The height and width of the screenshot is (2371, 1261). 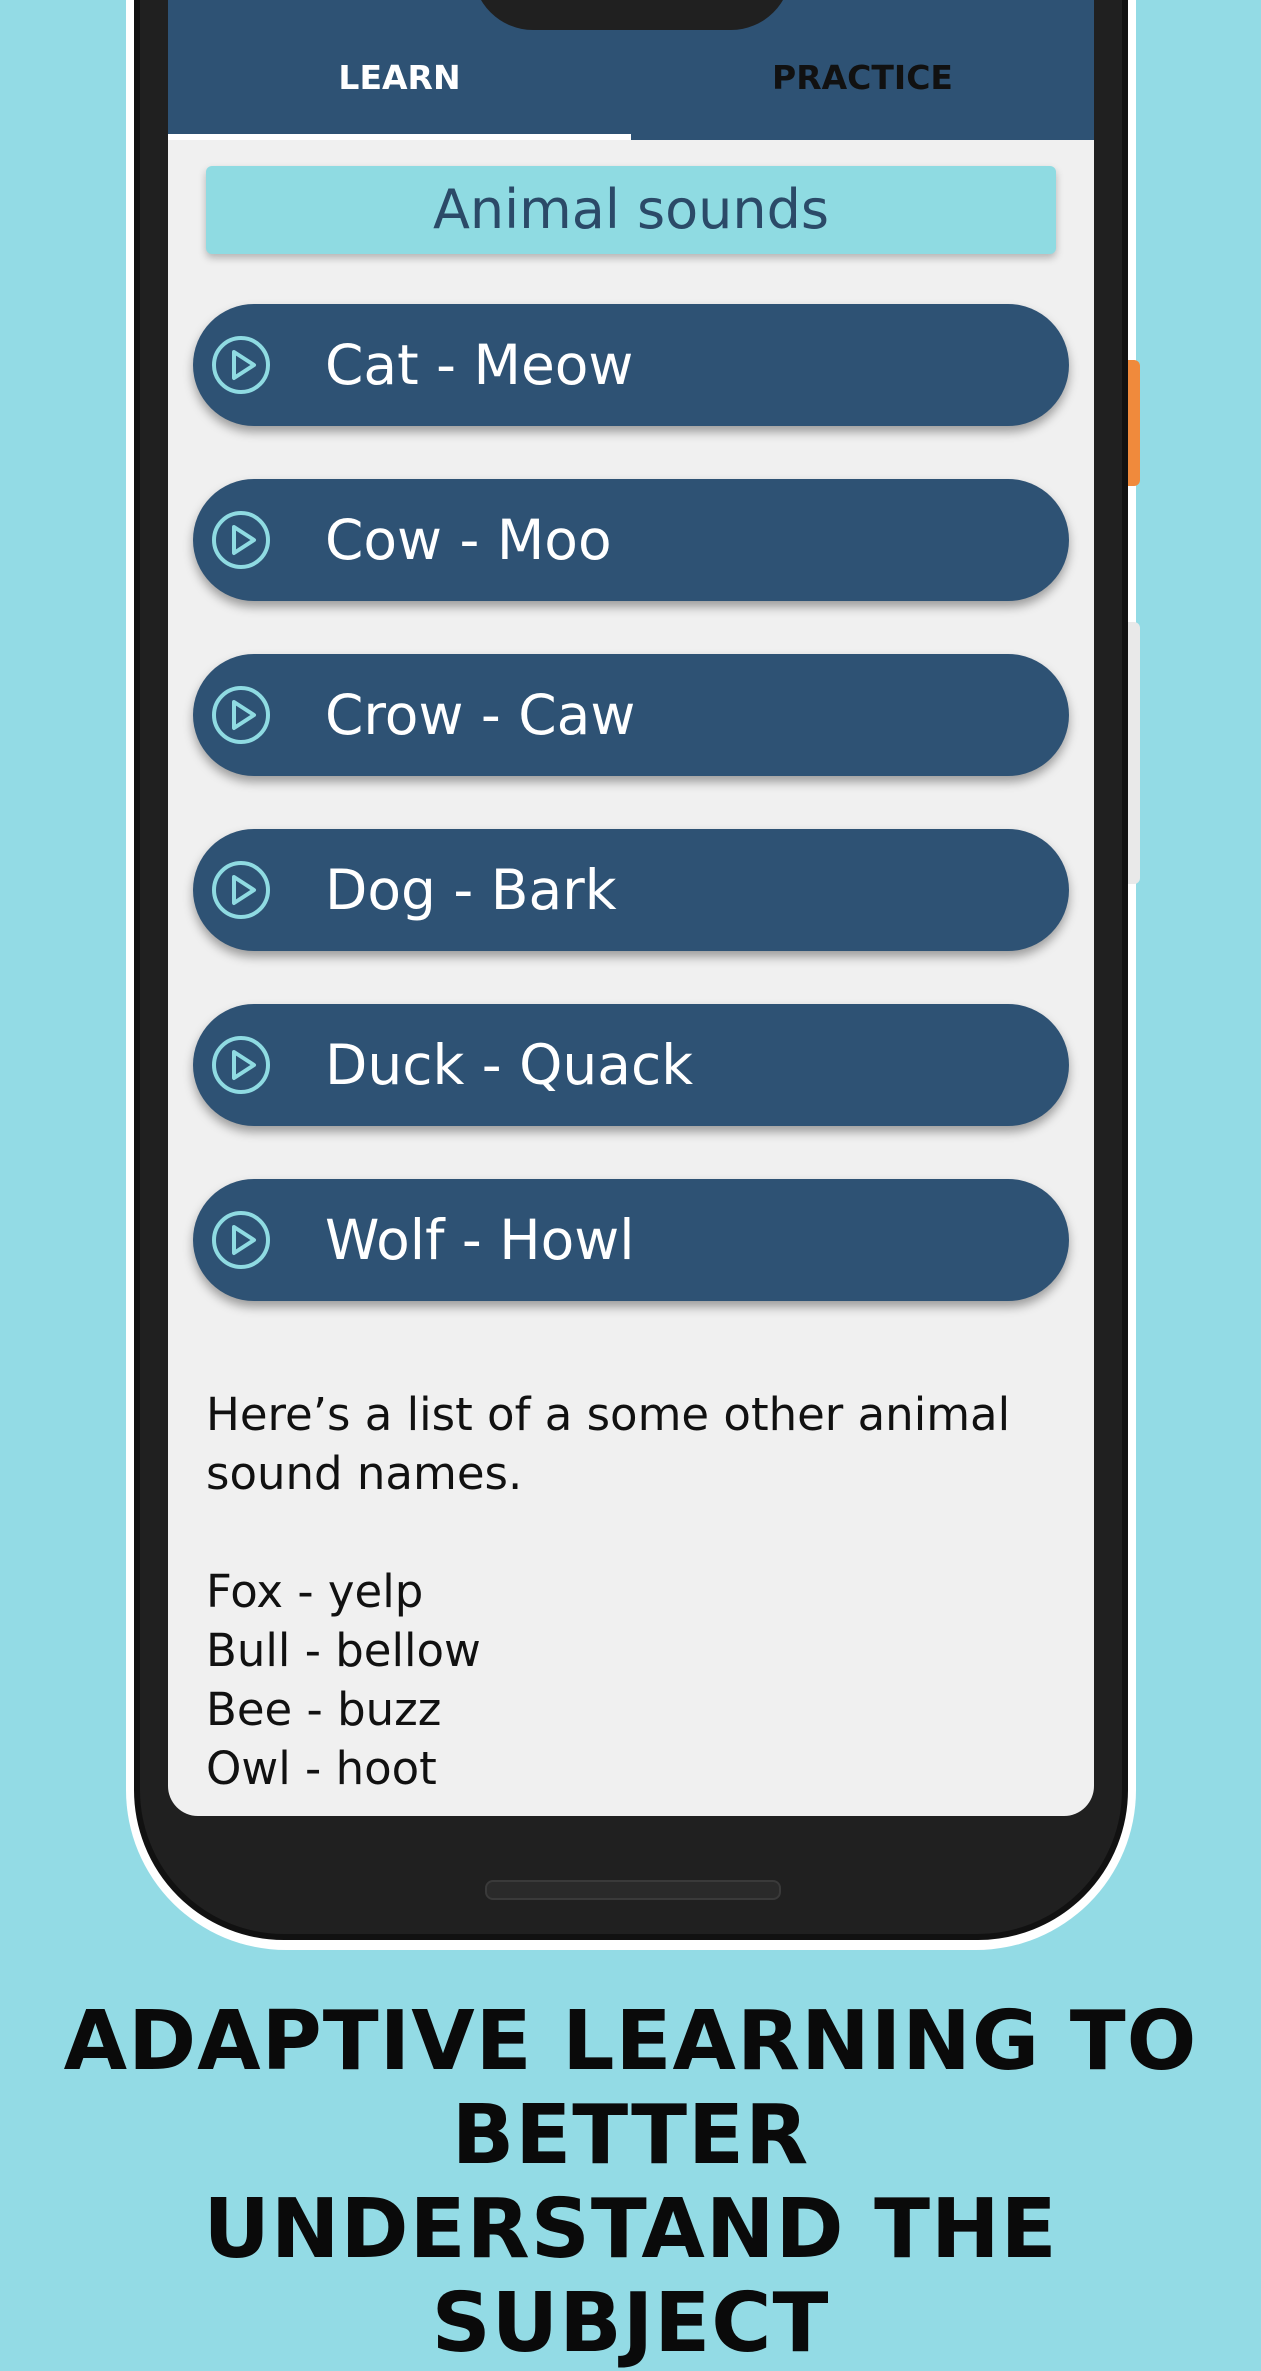 What do you see at coordinates (630, 2088) in the screenshot?
I see `caption-line-1: ADAPTIVE LEARNING TO BETTER` at bounding box center [630, 2088].